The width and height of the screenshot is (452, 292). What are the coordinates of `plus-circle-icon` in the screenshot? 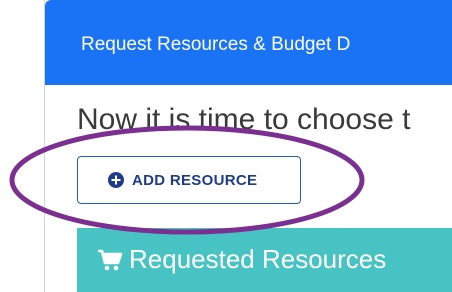 It's located at (116, 180).